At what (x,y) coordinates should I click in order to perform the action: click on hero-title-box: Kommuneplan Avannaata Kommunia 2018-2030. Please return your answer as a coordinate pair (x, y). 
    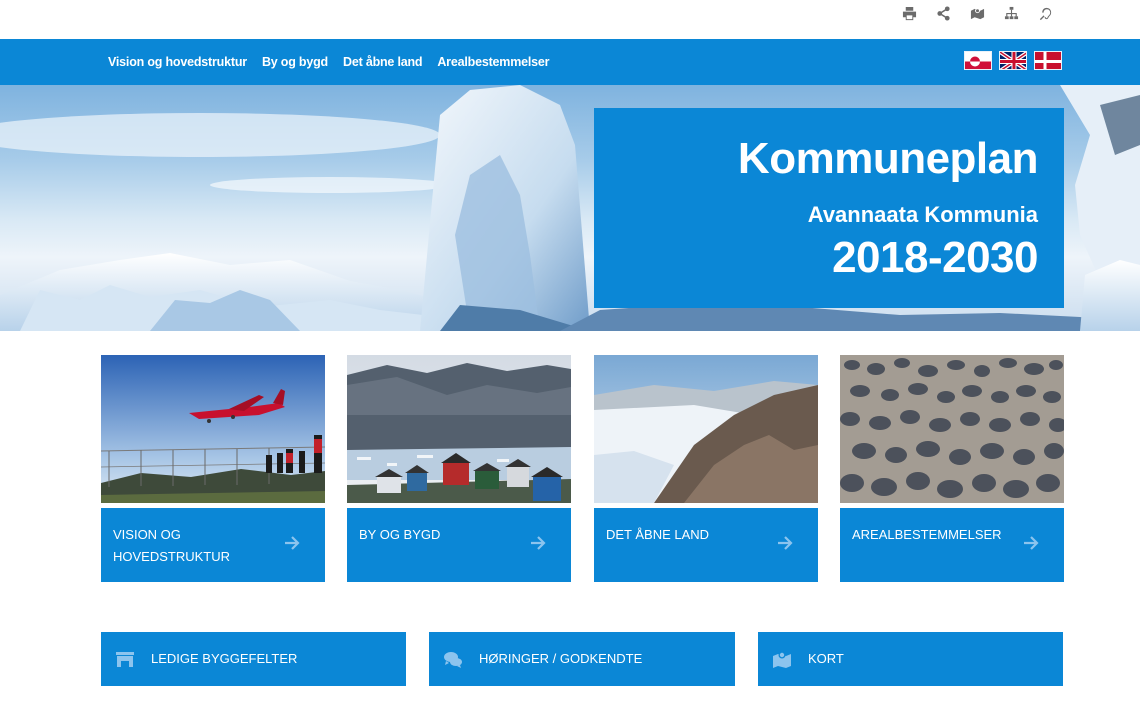
    Looking at the image, I should click on (829, 208).